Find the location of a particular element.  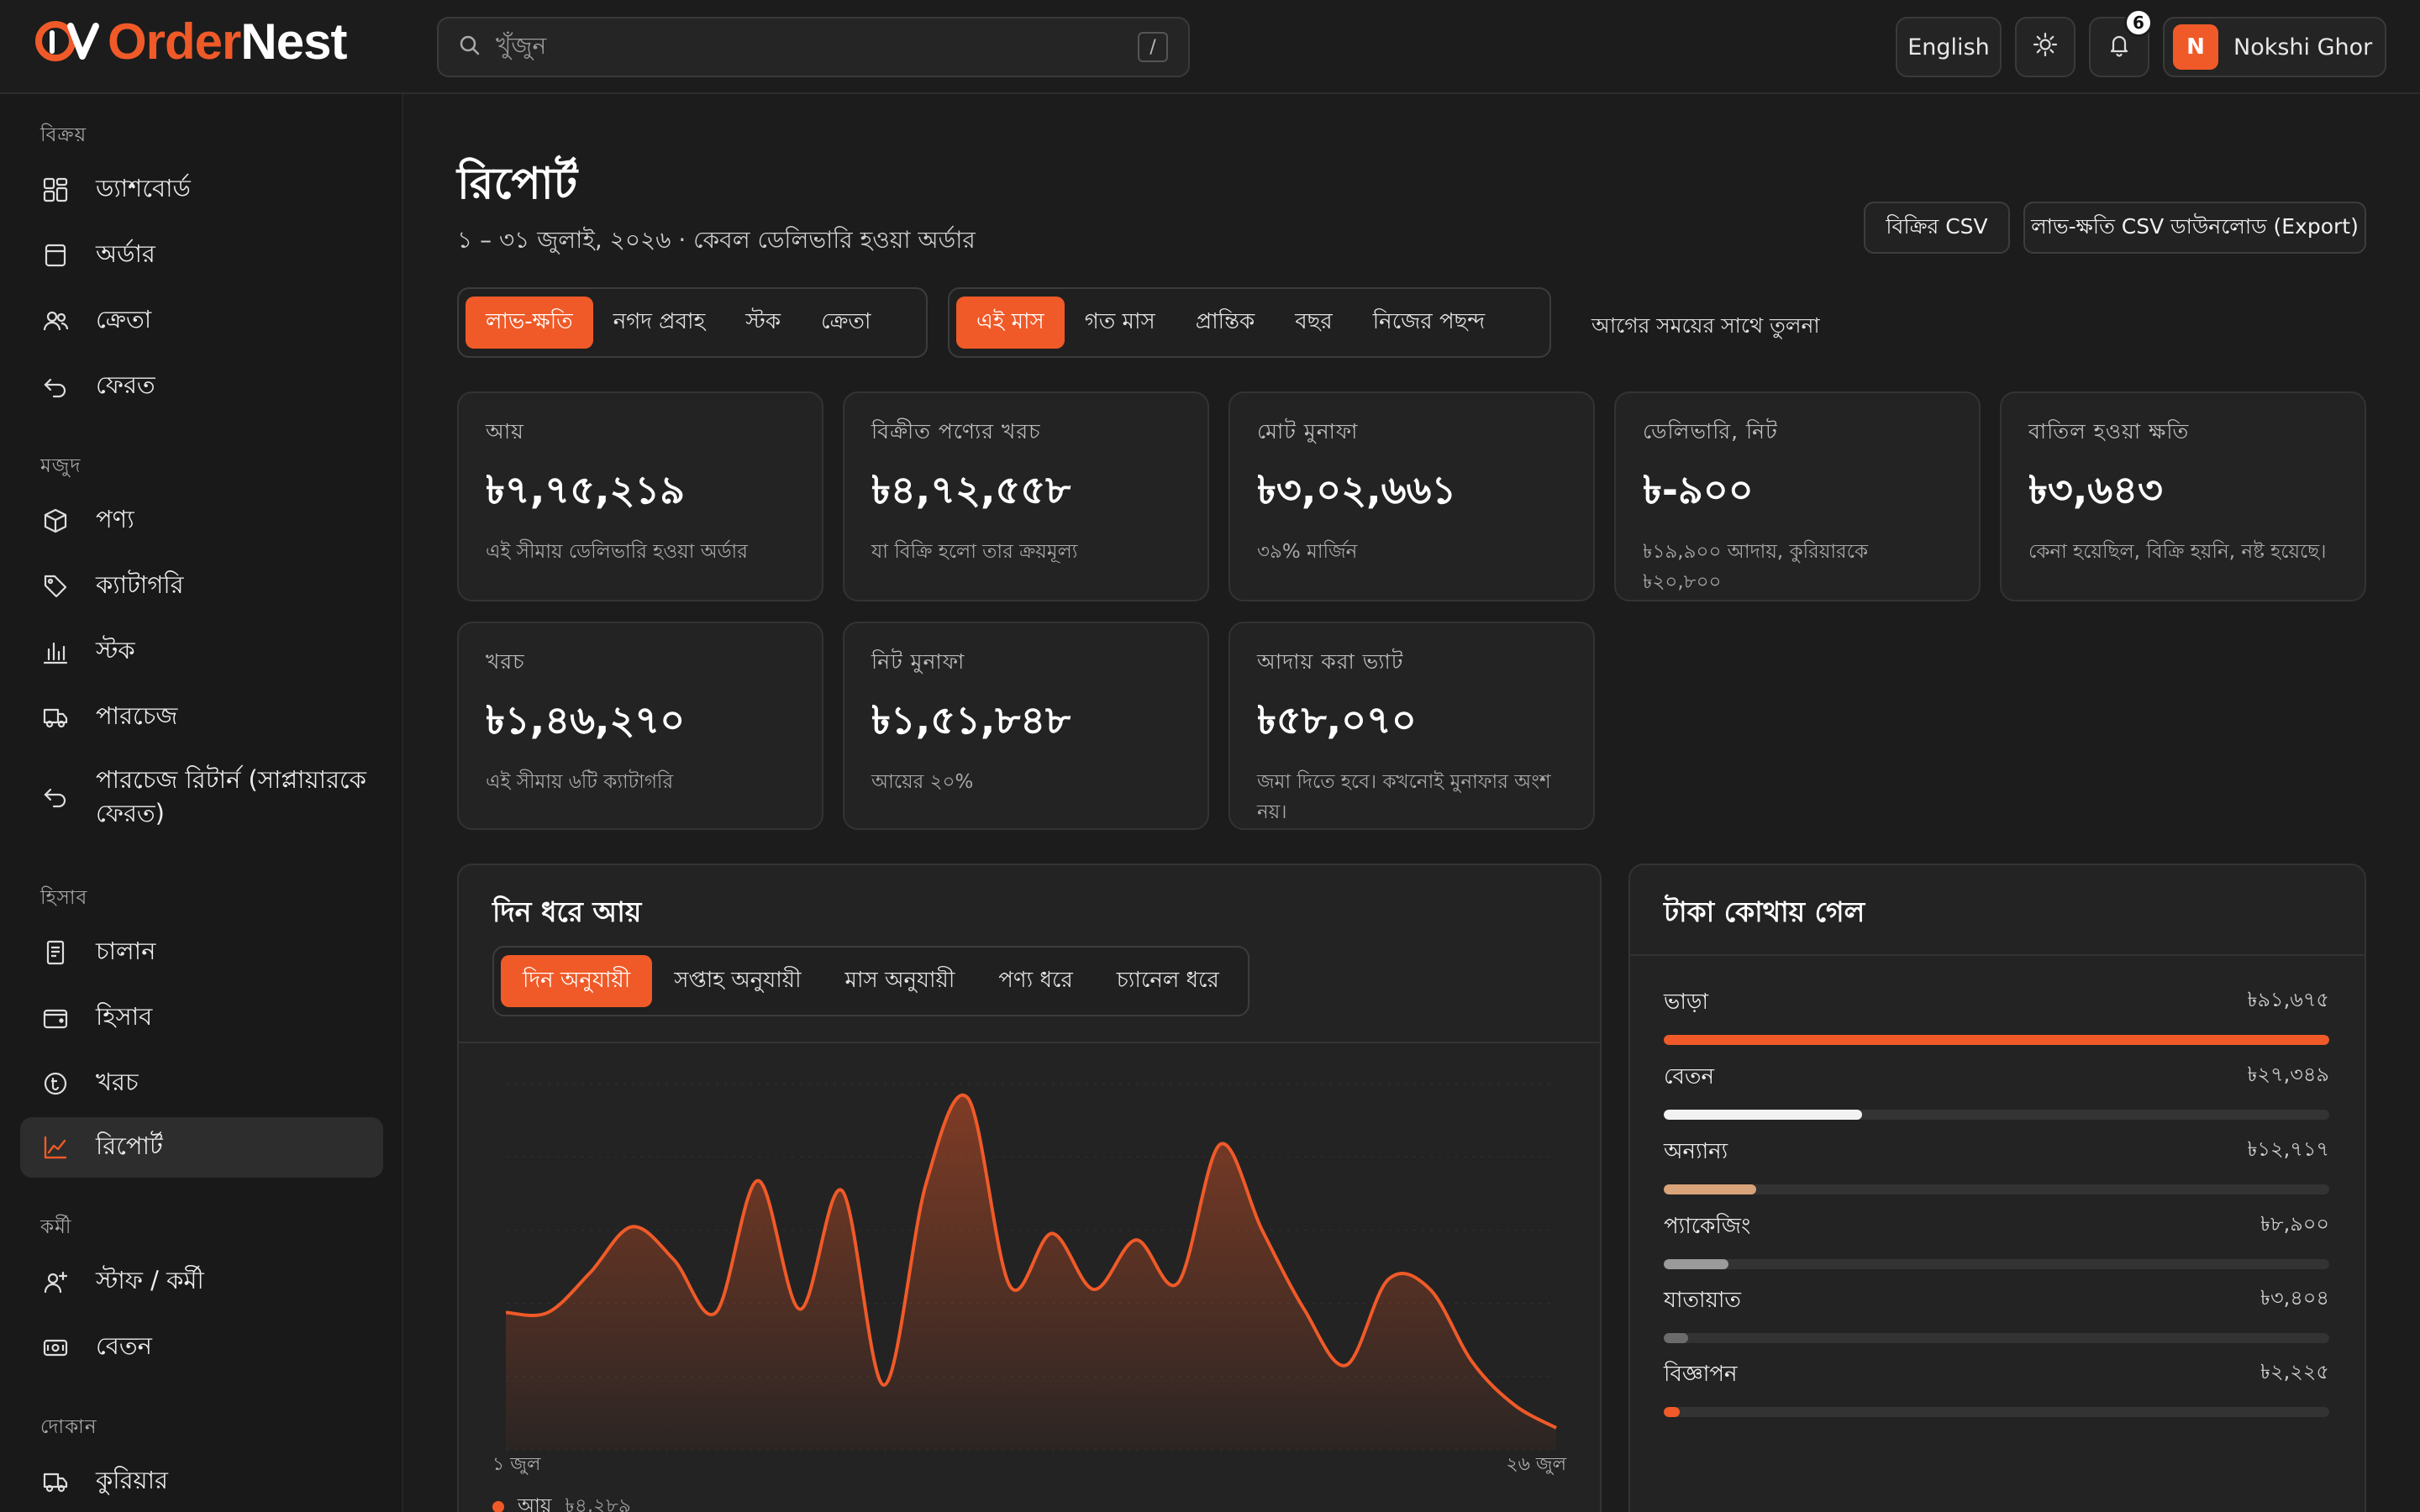

users-icon is located at coordinates (55, 321).